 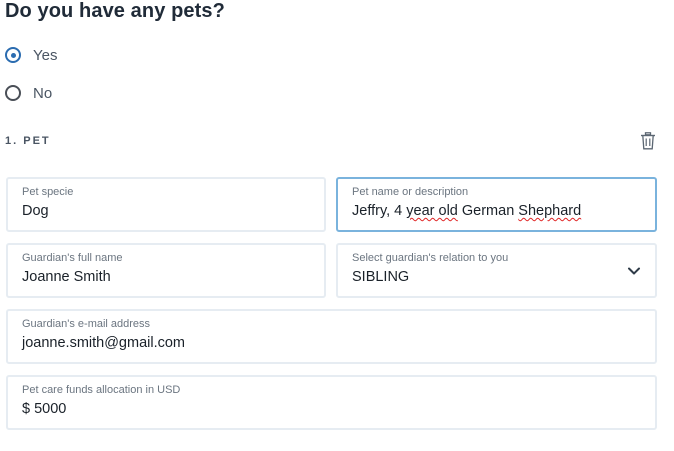 What do you see at coordinates (634, 271) in the screenshot?
I see `chevron-down-icon` at bounding box center [634, 271].